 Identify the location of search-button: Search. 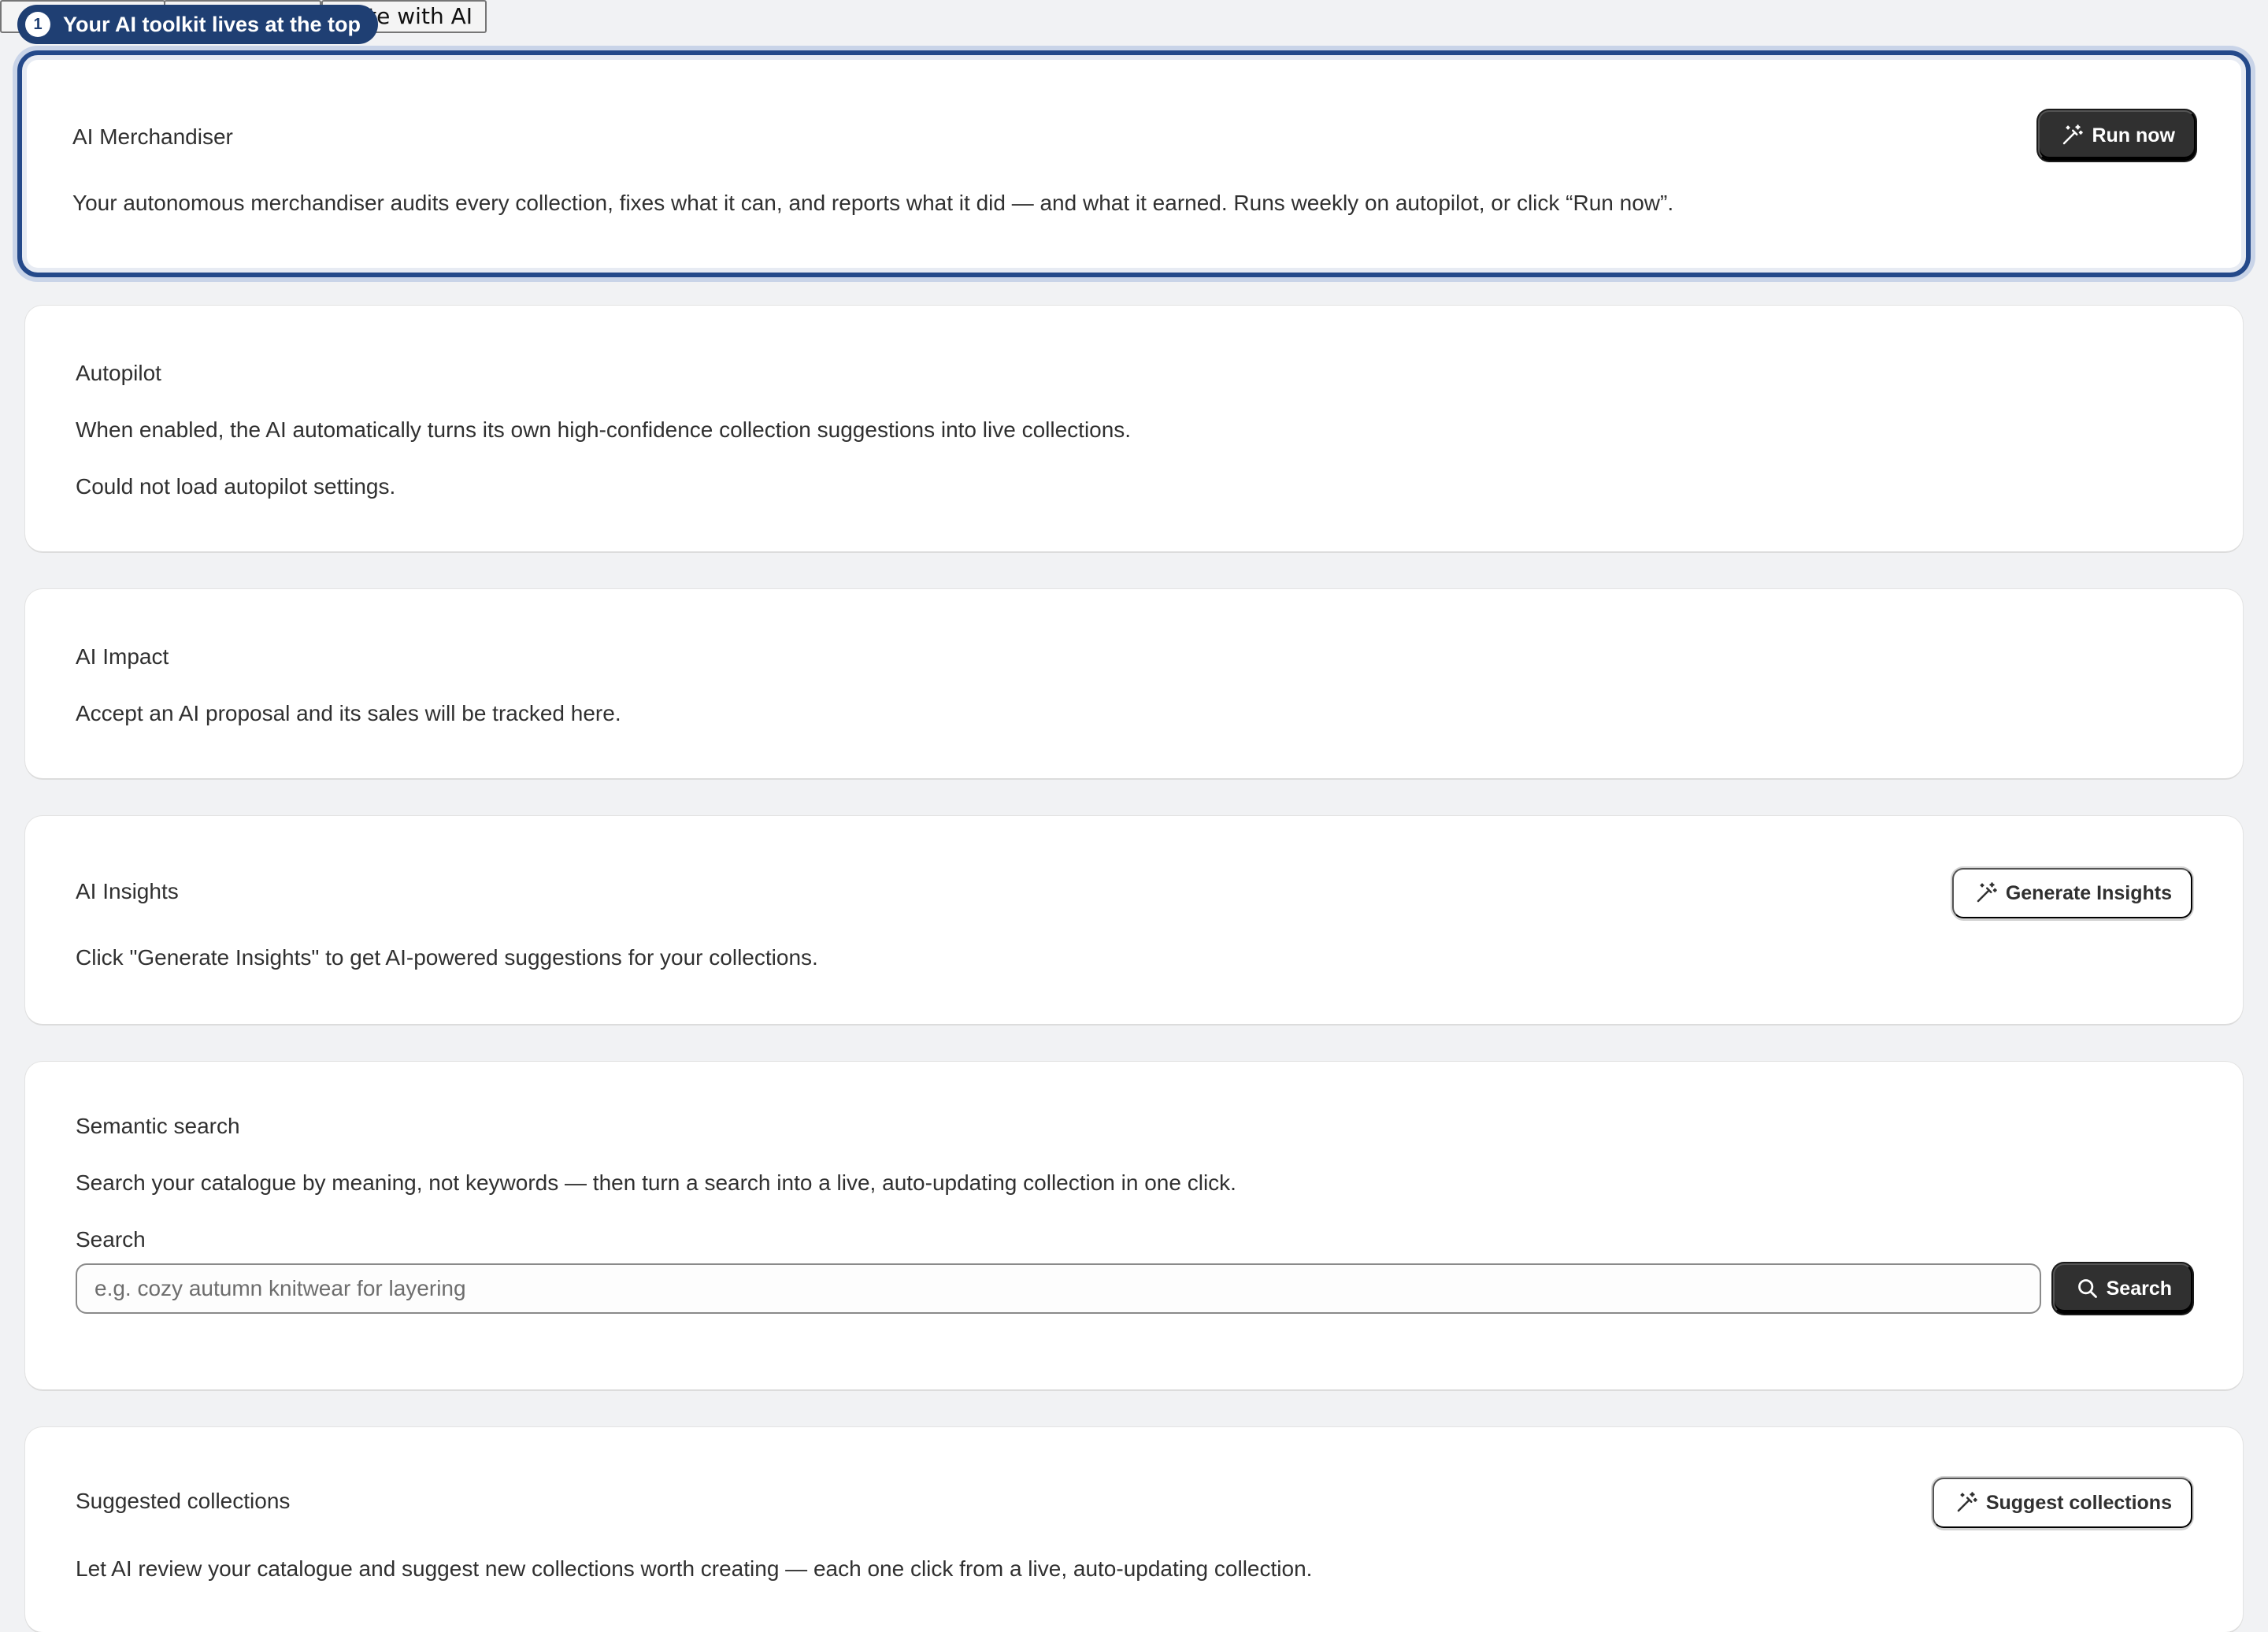
(2122, 1288).